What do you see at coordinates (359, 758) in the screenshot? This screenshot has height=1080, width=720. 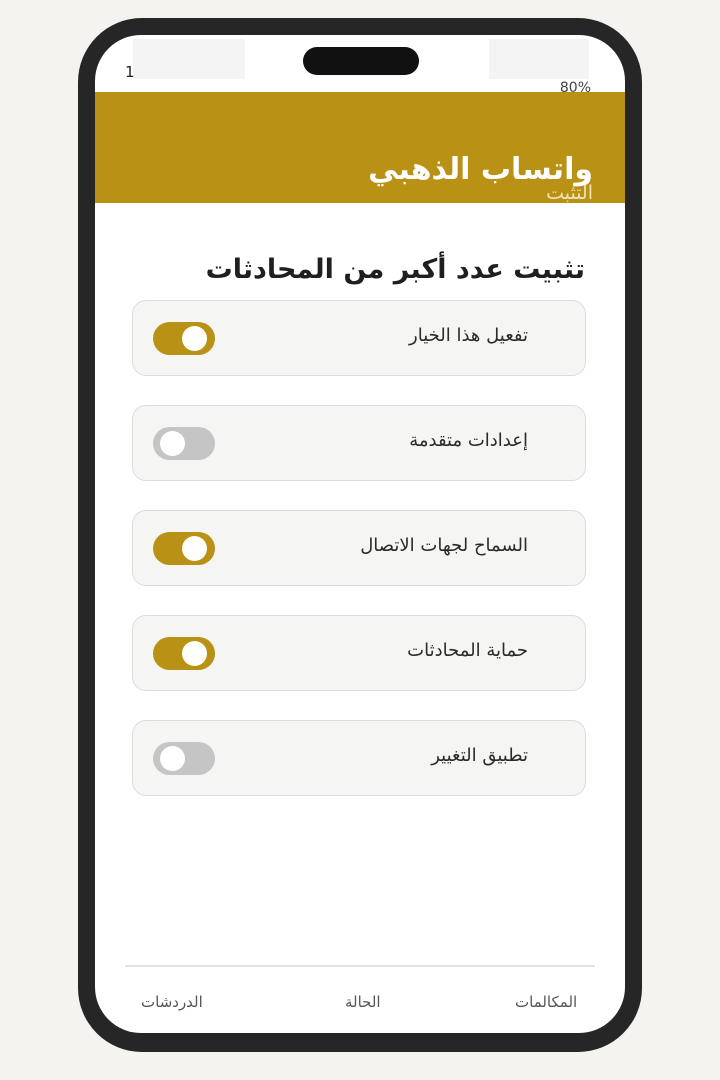 I see `option-card: تطبيق التغيير` at bounding box center [359, 758].